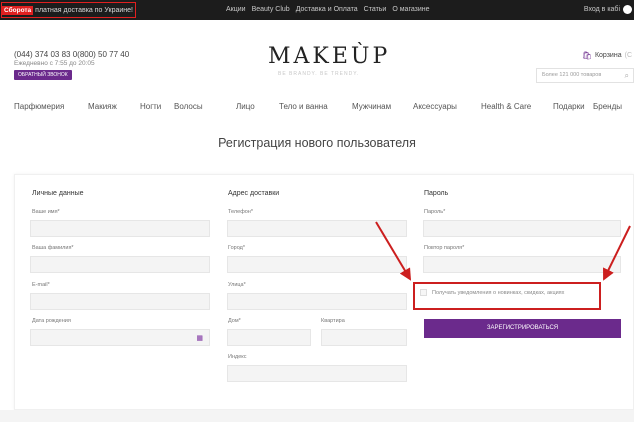 This screenshot has width=634, height=422. Describe the element at coordinates (237, 248) in the screenshot. I see `city-label: Город*` at that location.